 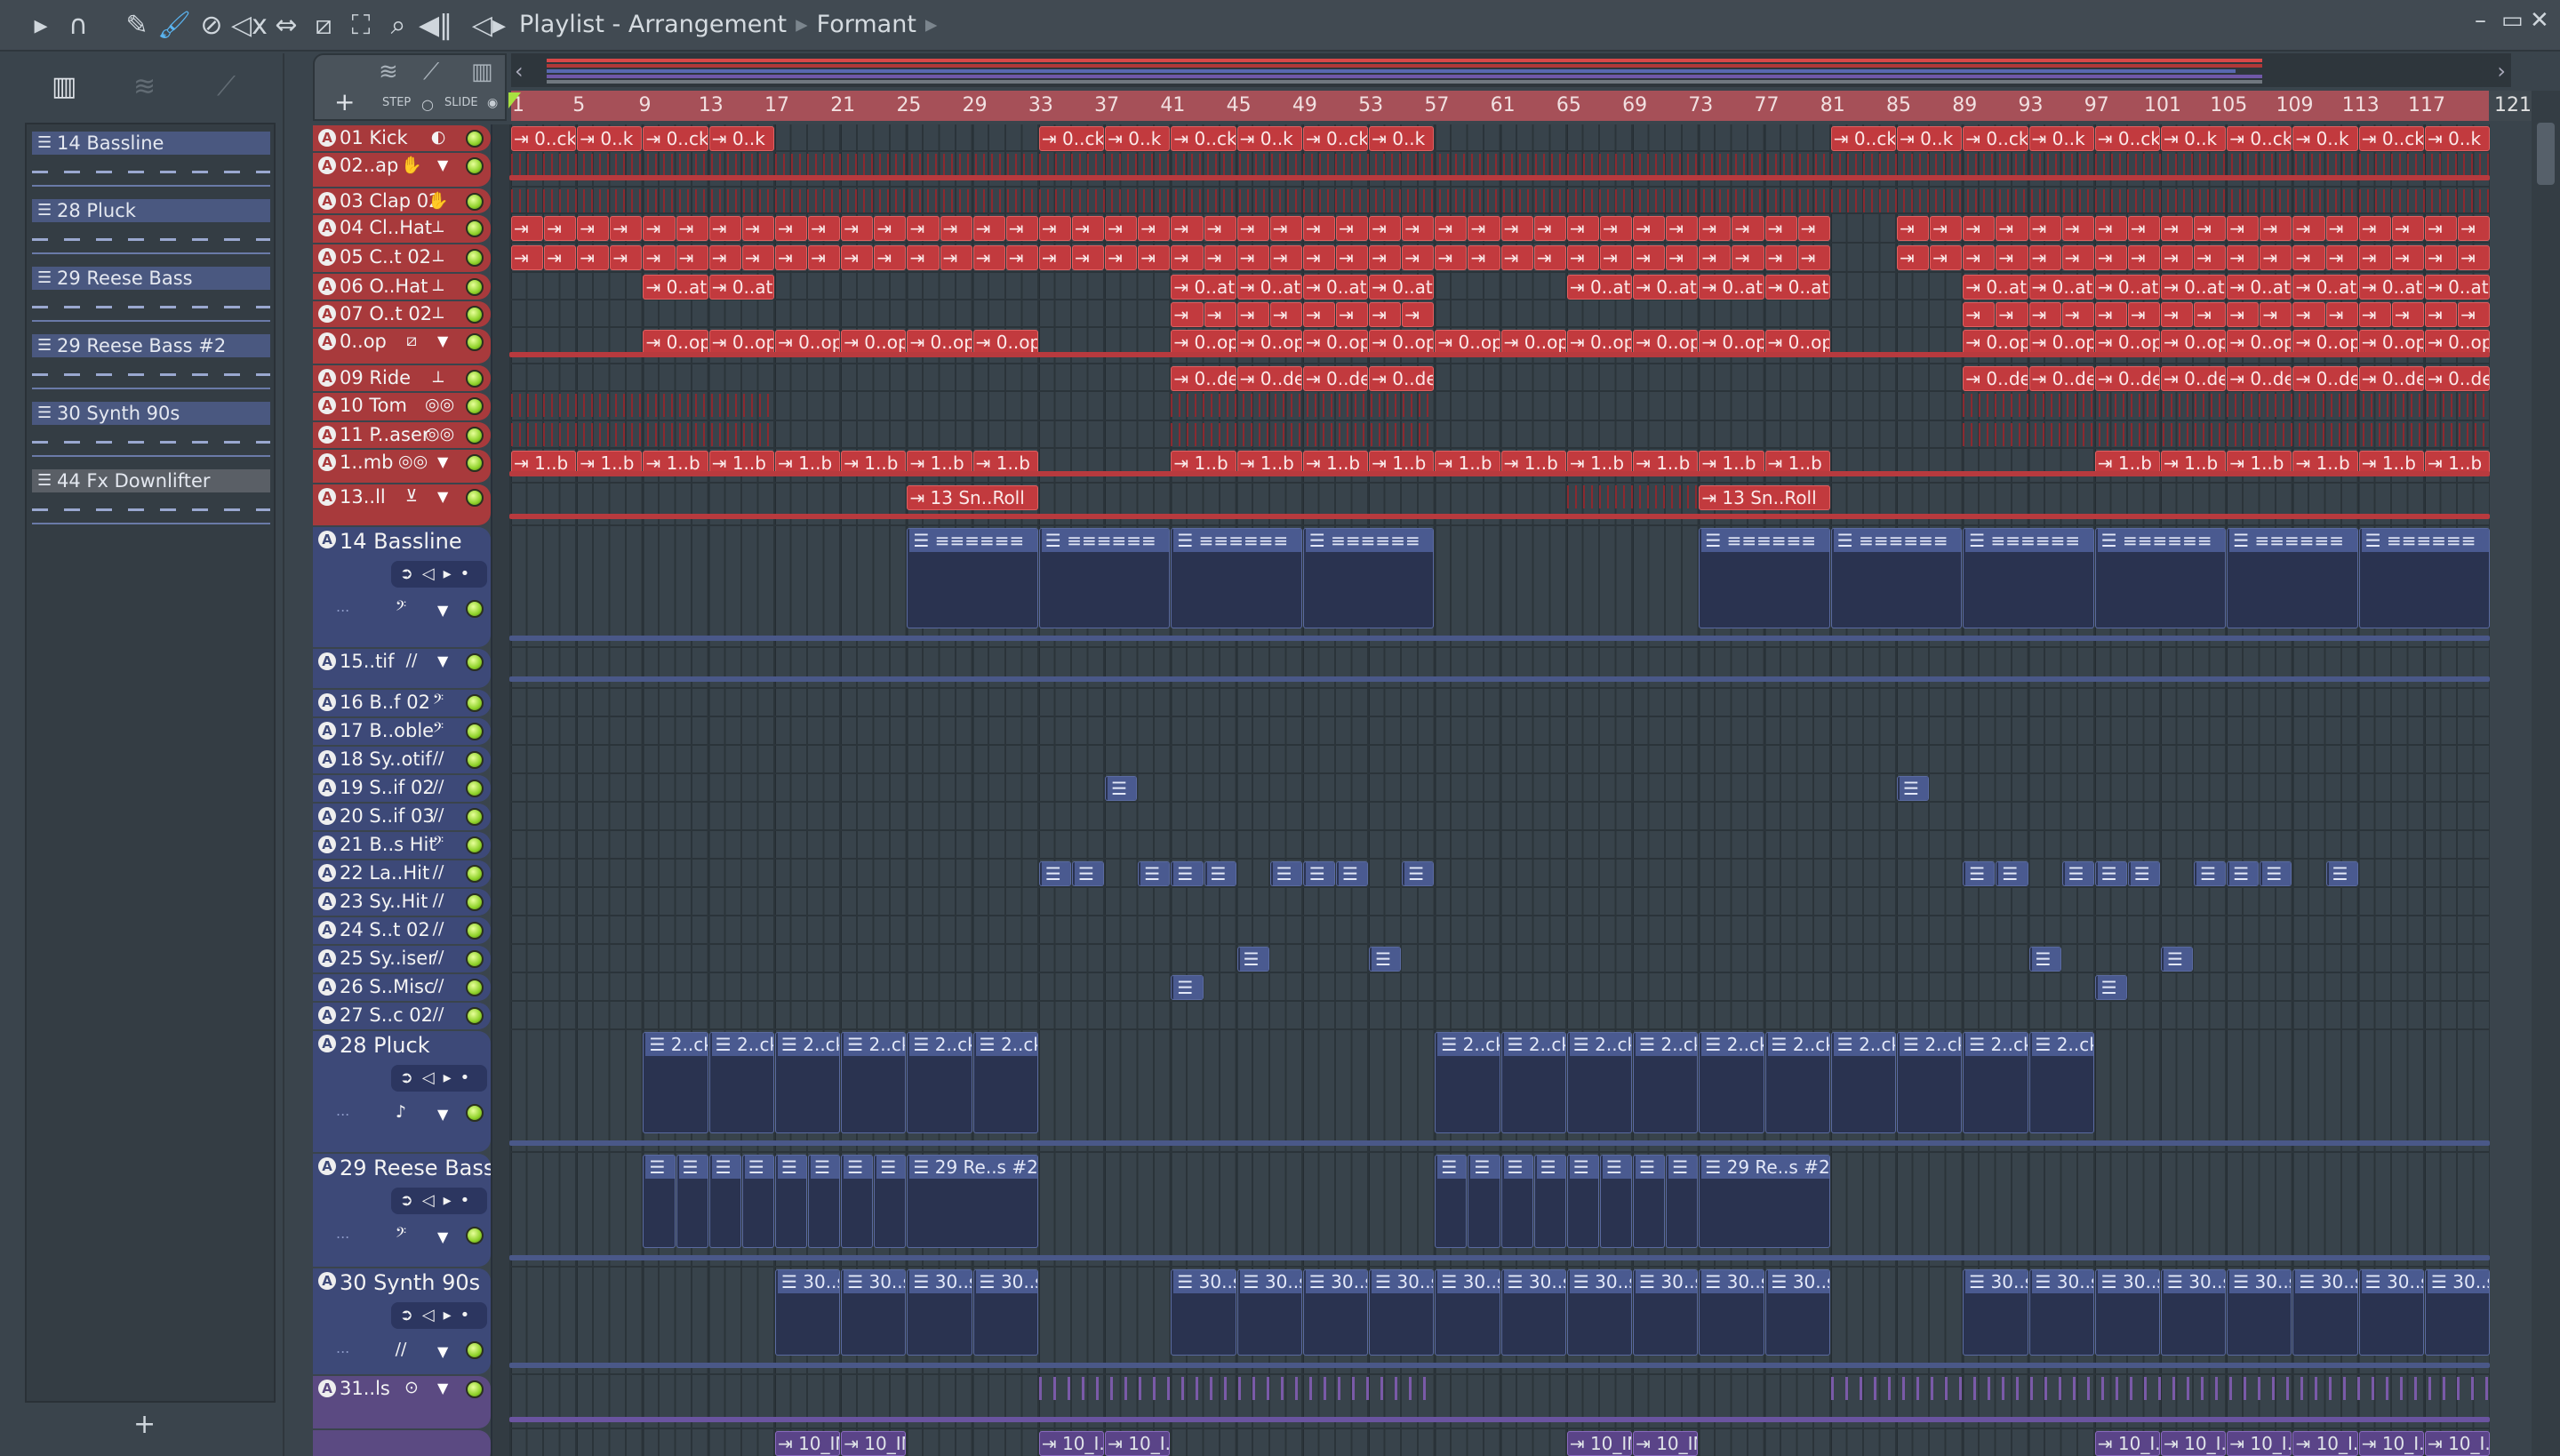 I want to click on slip-icon: ⇔, so click(x=286, y=26).